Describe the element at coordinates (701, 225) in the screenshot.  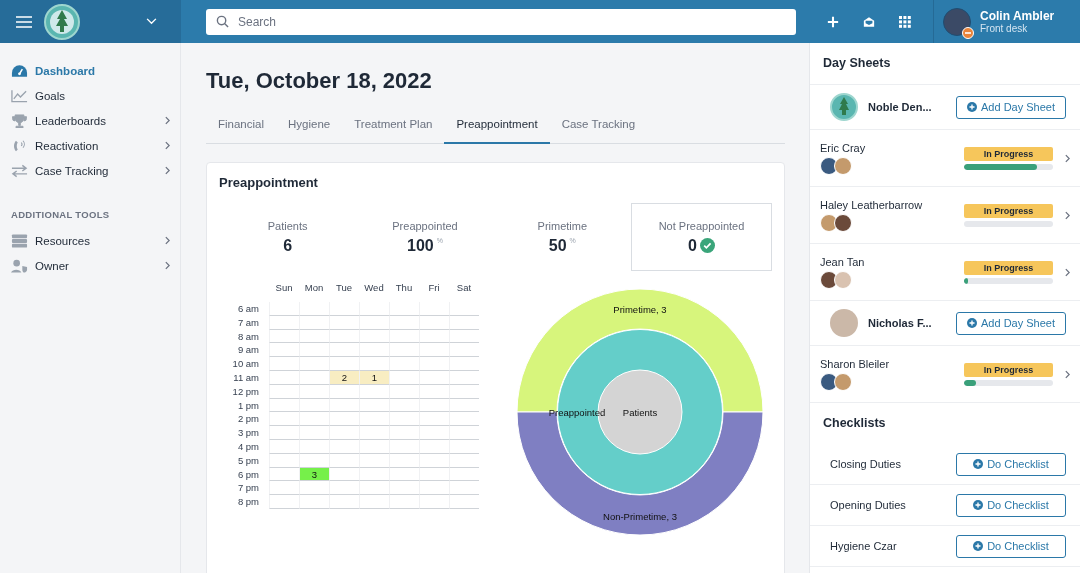
I see `stat-label: Not Preappointed` at that location.